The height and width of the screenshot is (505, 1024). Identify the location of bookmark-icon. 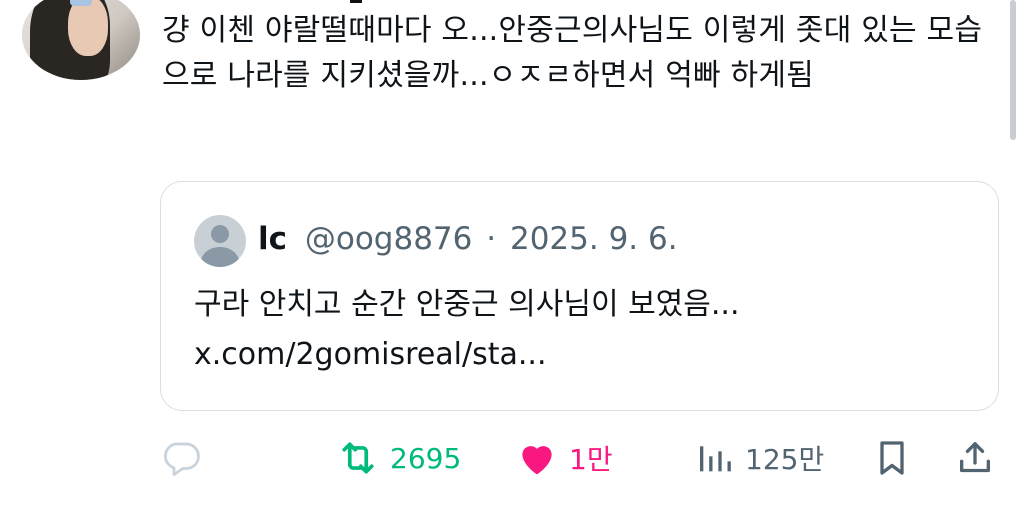
(892, 458).